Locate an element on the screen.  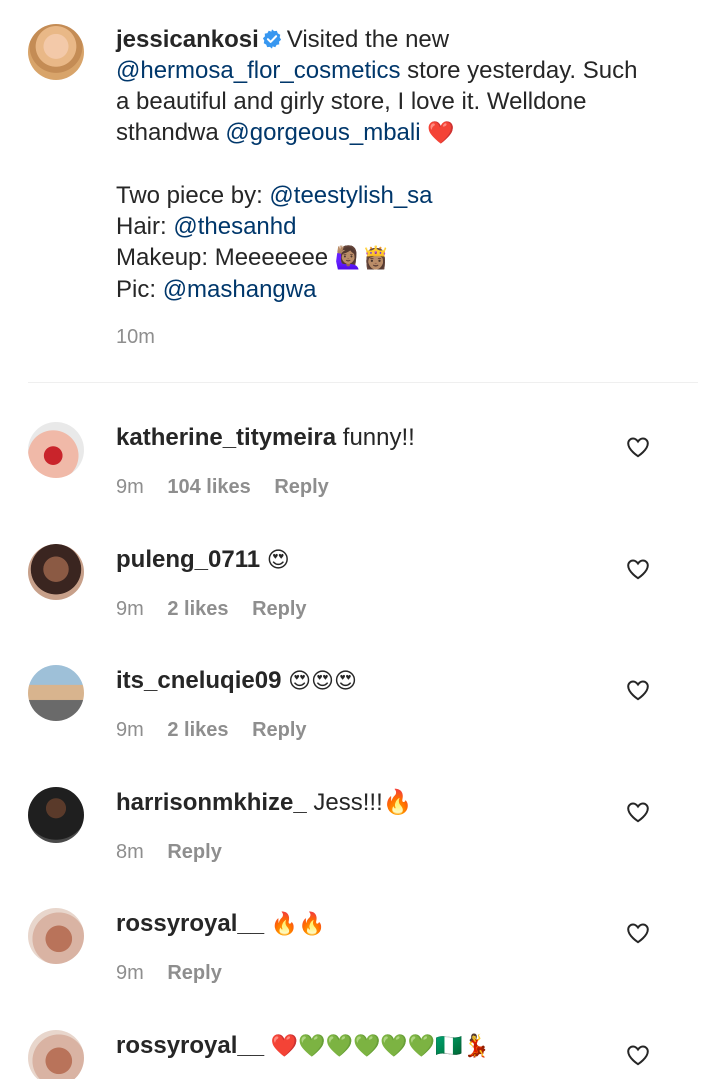
comment-meta: 9m 104 likes Reply is located at coordinates (231, 487).